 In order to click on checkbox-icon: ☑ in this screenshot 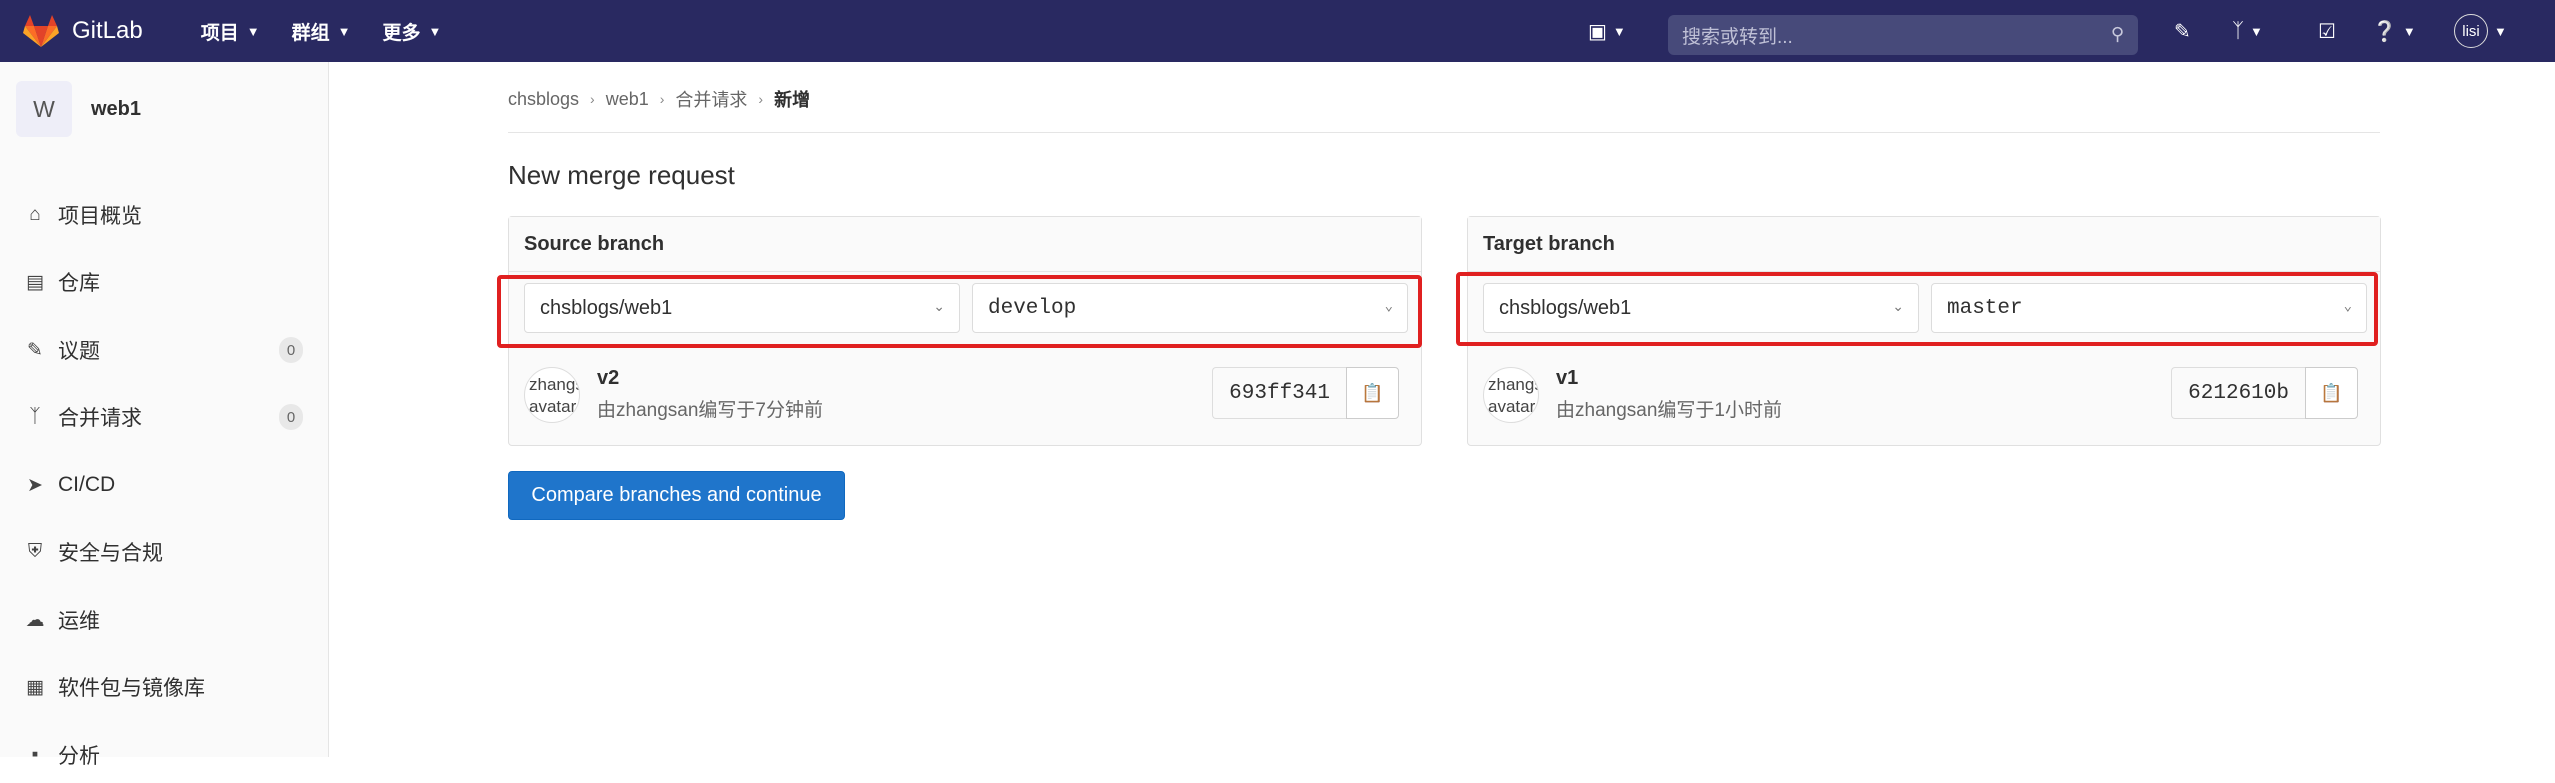, I will do `click(2327, 31)`.